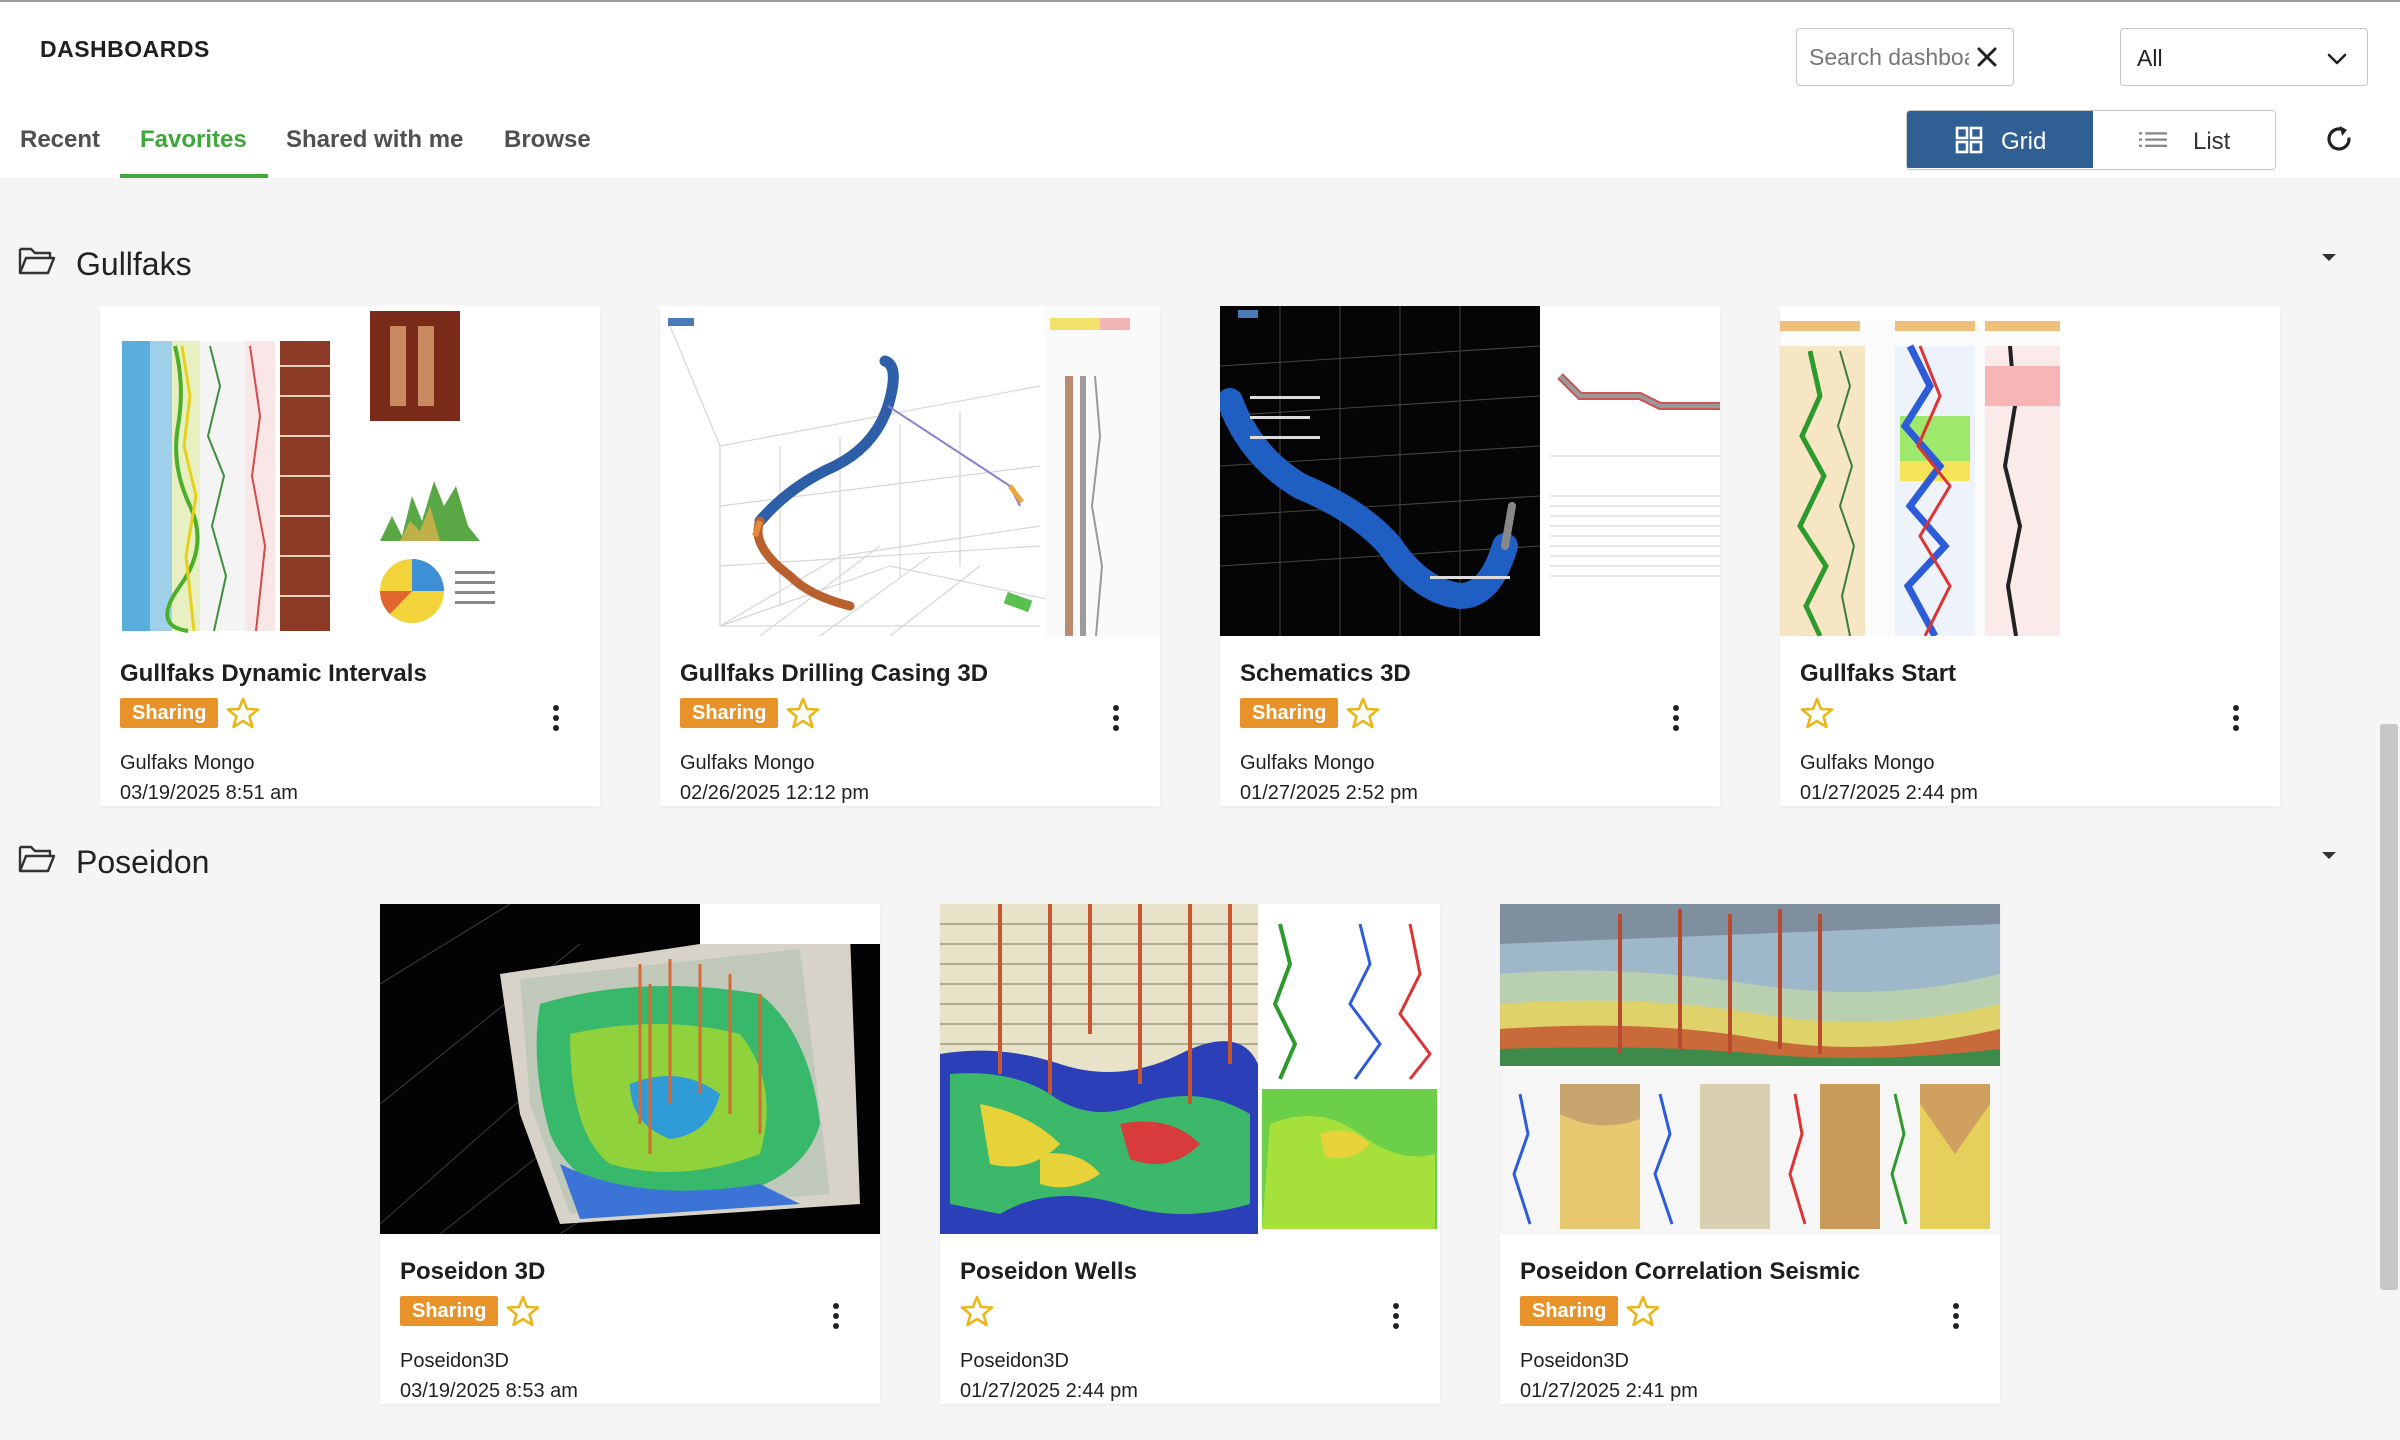 The width and height of the screenshot is (2400, 1440). Describe the element at coordinates (134, 264) in the screenshot. I see `section-title: Gullfaks` at that location.